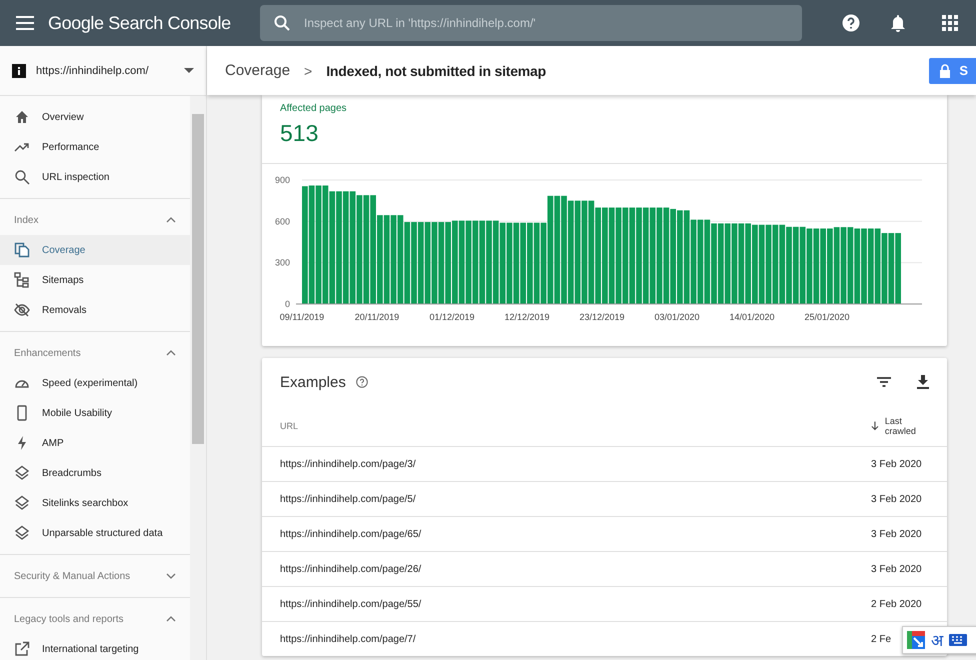 The image size is (976, 660). What do you see at coordinates (95, 250) in the screenshot?
I see `nav-item: Coverage` at bounding box center [95, 250].